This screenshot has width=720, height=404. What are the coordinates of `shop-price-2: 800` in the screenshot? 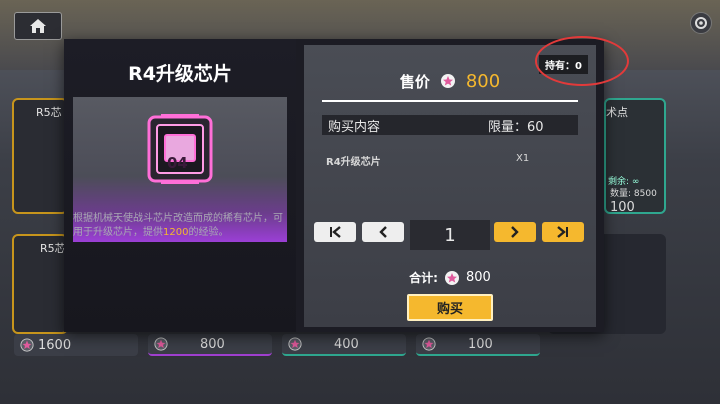 It's located at (210, 345).